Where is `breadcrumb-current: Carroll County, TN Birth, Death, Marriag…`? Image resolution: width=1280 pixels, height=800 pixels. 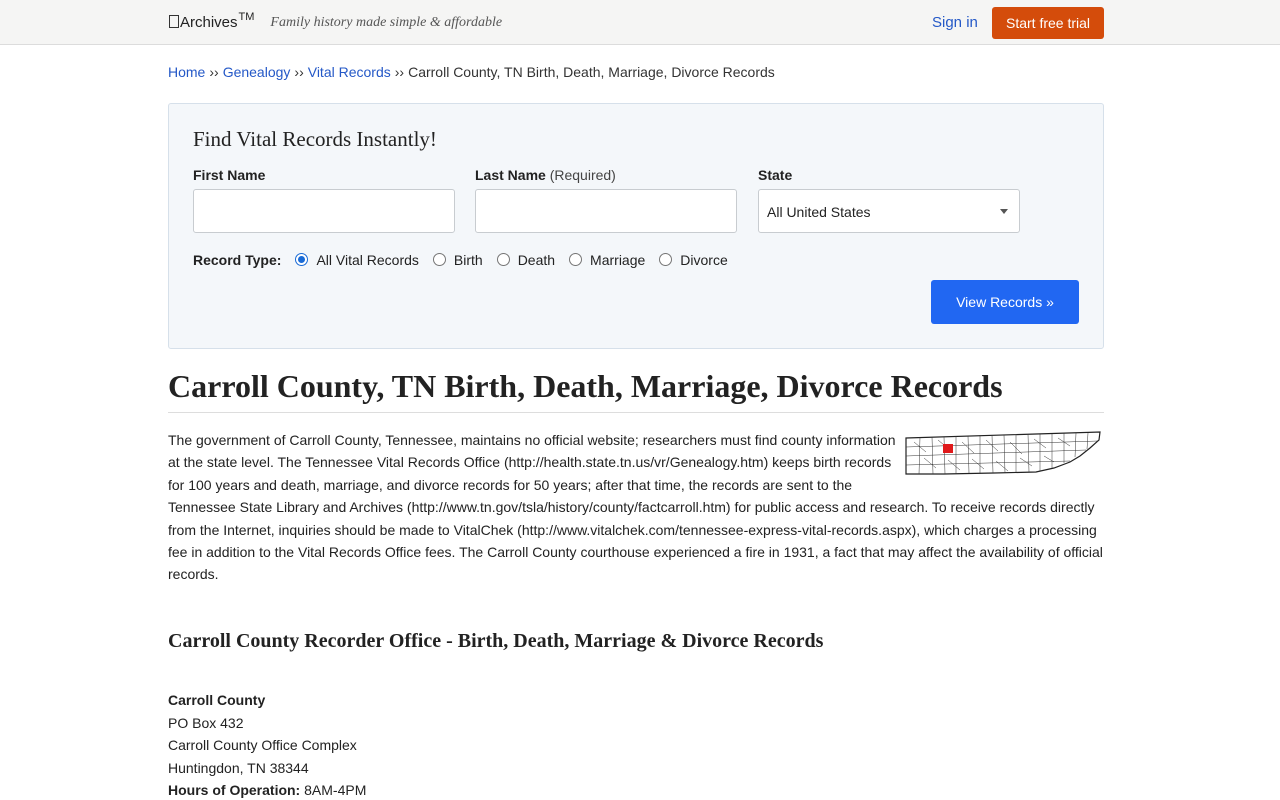
breadcrumb-current: Carroll County, TN Birth, Death, Marriag… is located at coordinates (591, 72).